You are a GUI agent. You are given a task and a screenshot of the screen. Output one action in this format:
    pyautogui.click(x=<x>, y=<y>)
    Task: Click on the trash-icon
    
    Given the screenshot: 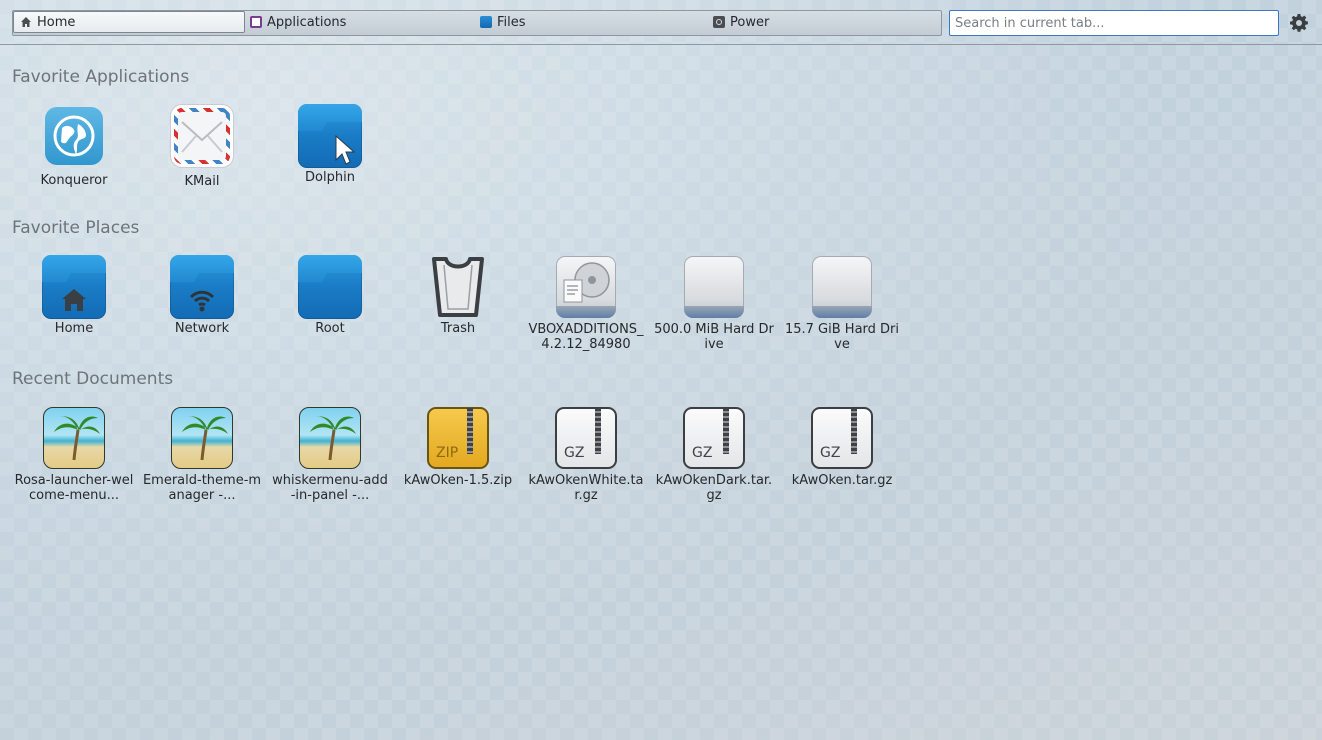 What is the action you would take?
    pyautogui.click(x=458, y=287)
    